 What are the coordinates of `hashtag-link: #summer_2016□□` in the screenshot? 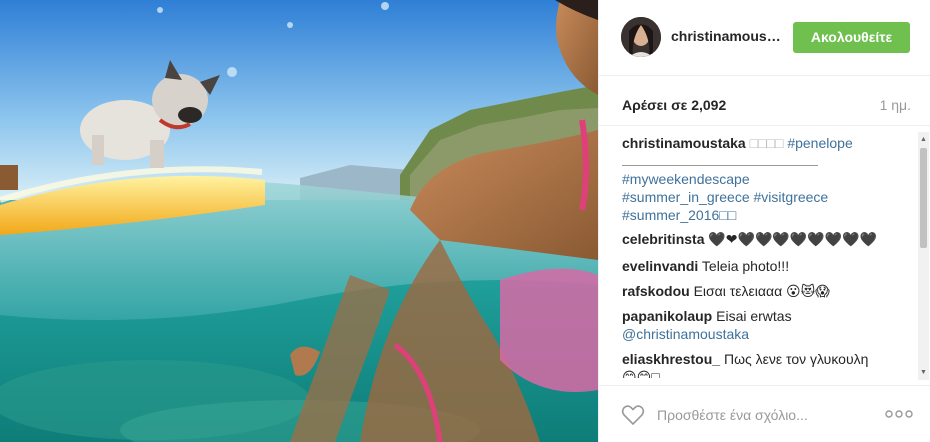 It's located at (679, 215).